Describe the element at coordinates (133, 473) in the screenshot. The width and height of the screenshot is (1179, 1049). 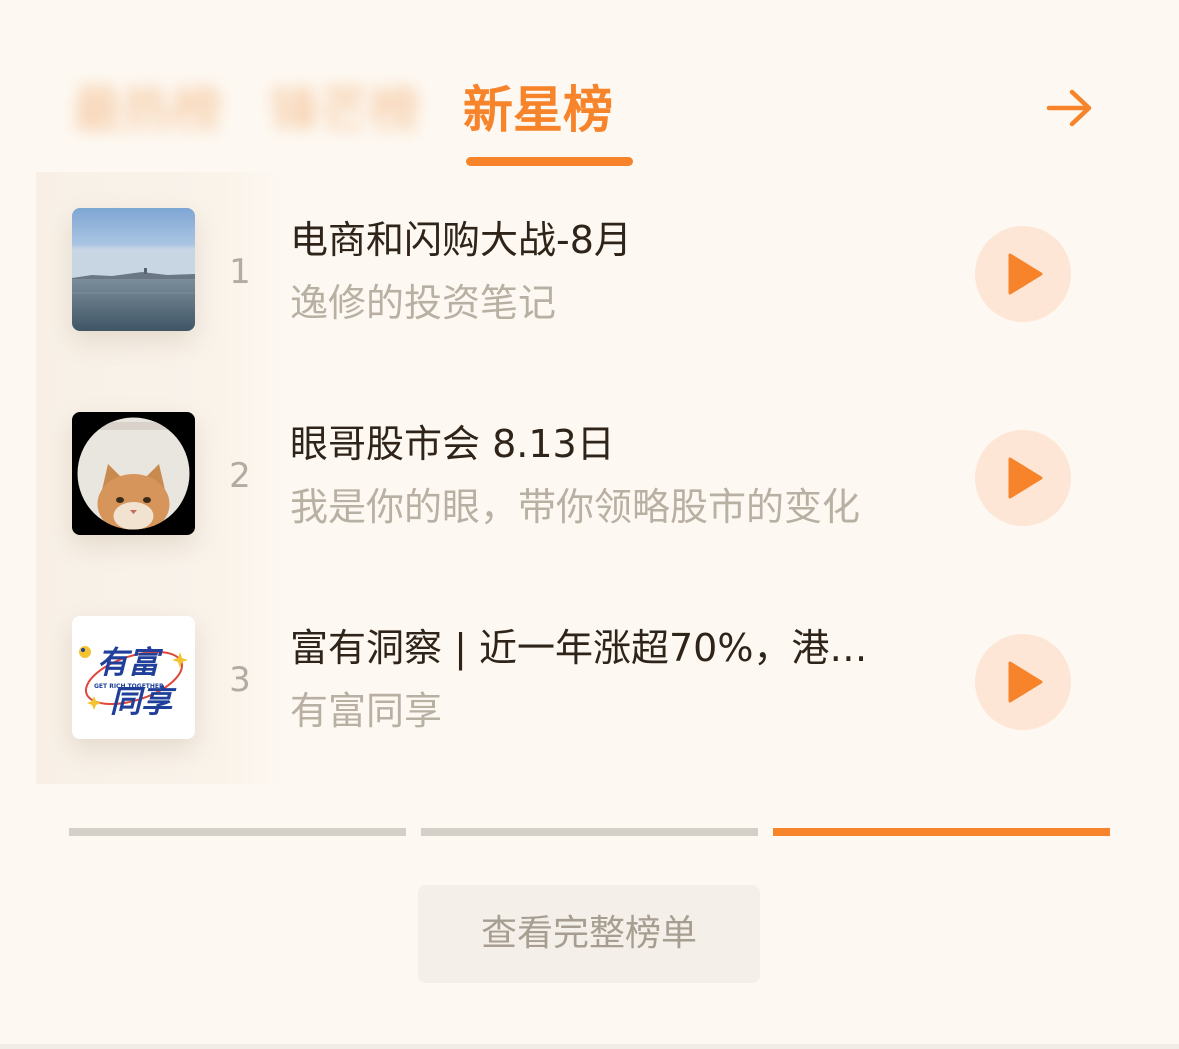
I see `cat-photo-cover` at that location.